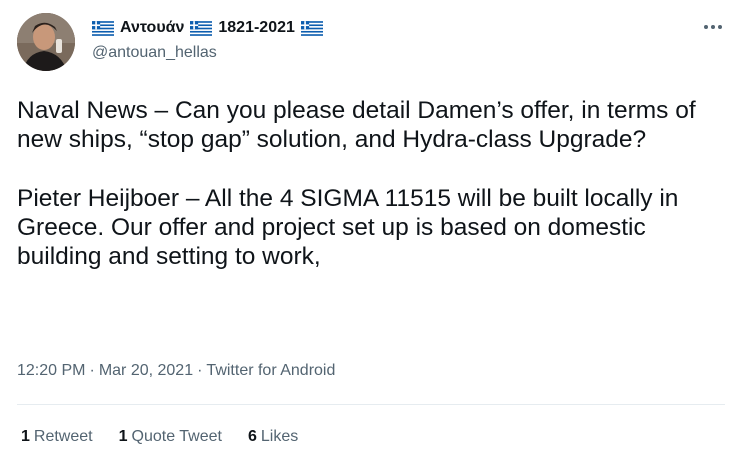  I want to click on more-options-button, so click(713, 27).